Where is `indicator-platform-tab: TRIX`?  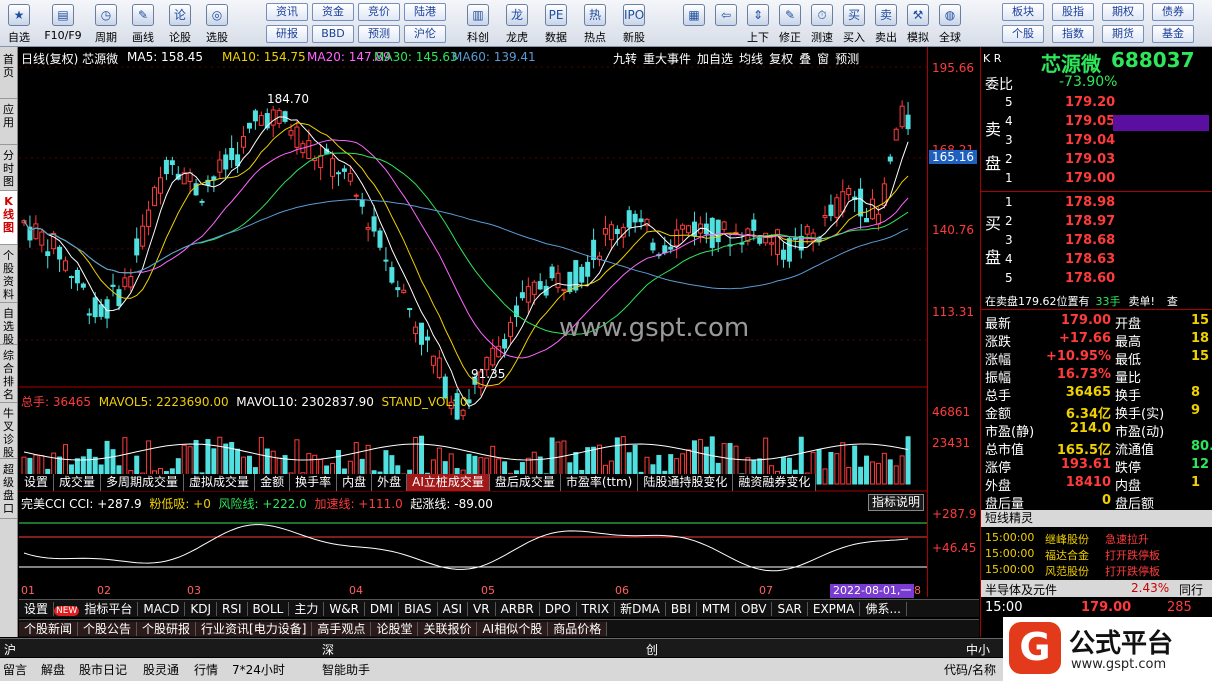
indicator-platform-tab: TRIX is located at coordinates (596, 609).